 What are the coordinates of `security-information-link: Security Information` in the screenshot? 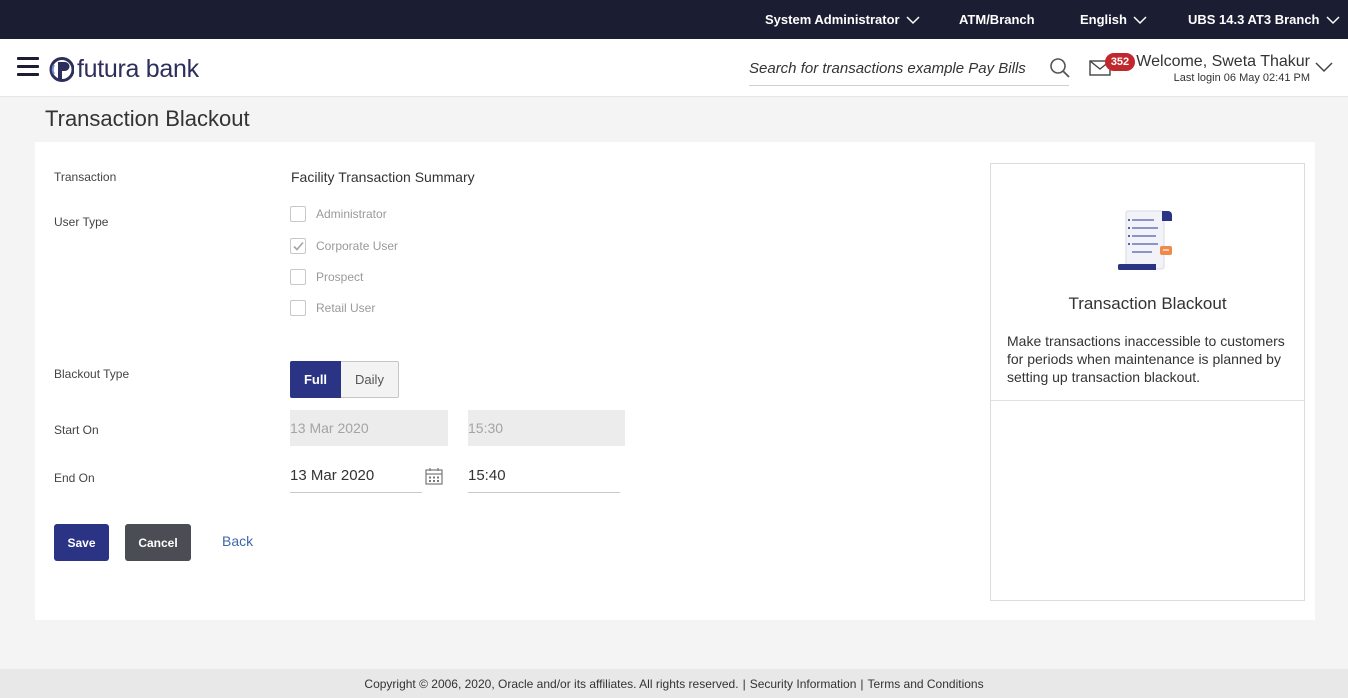 It's located at (803, 684).